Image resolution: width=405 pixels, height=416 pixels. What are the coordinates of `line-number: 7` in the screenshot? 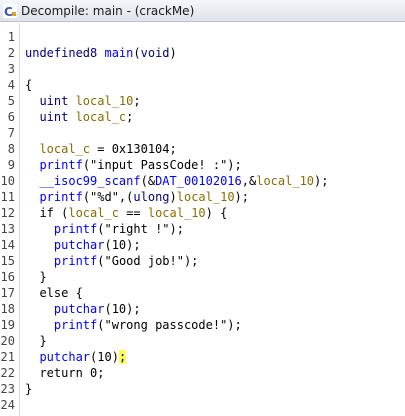 It's located at (11, 133).